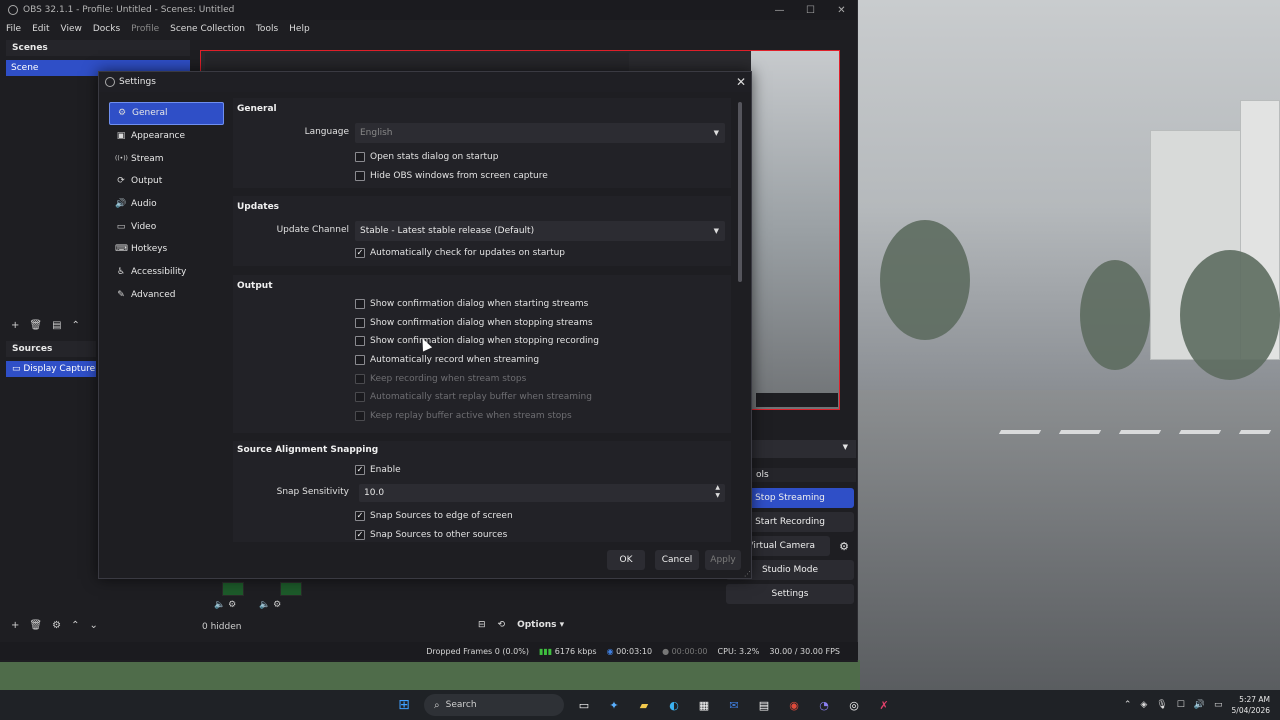  I want to click on language-select: English ▼, so click(540, 133).